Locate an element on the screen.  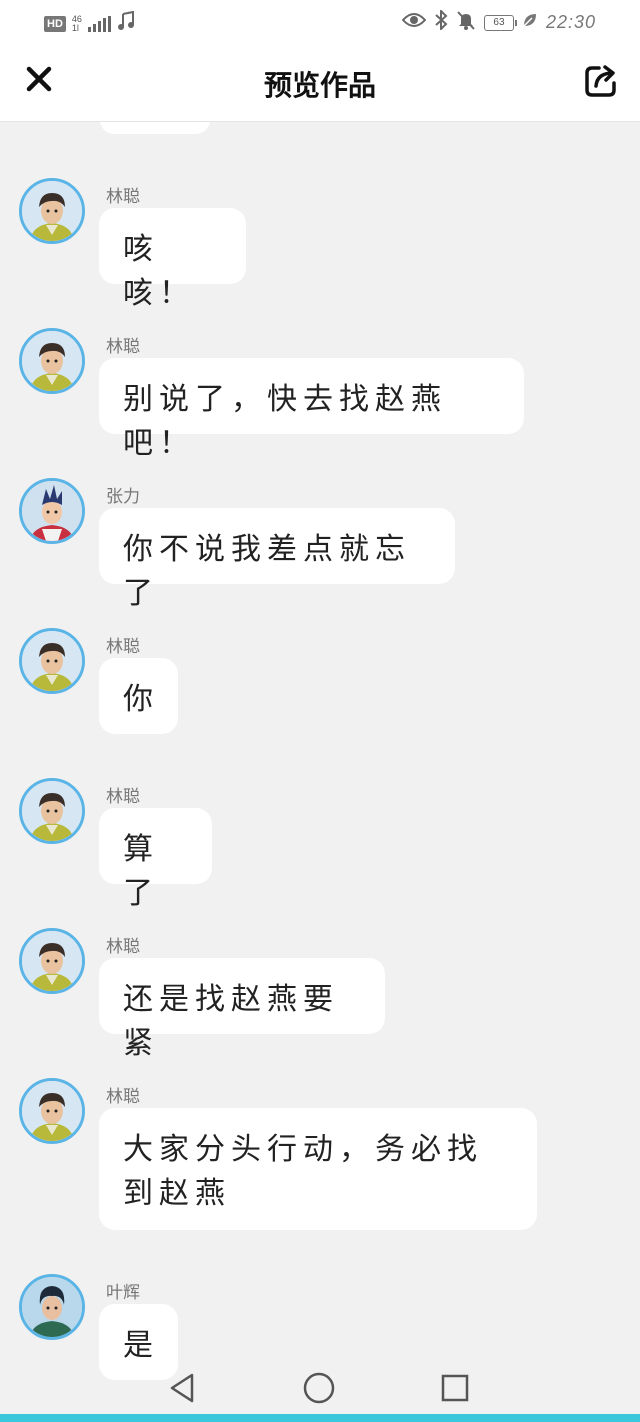
sender-name: 叶辉 is located at coordinates (123, 1293).